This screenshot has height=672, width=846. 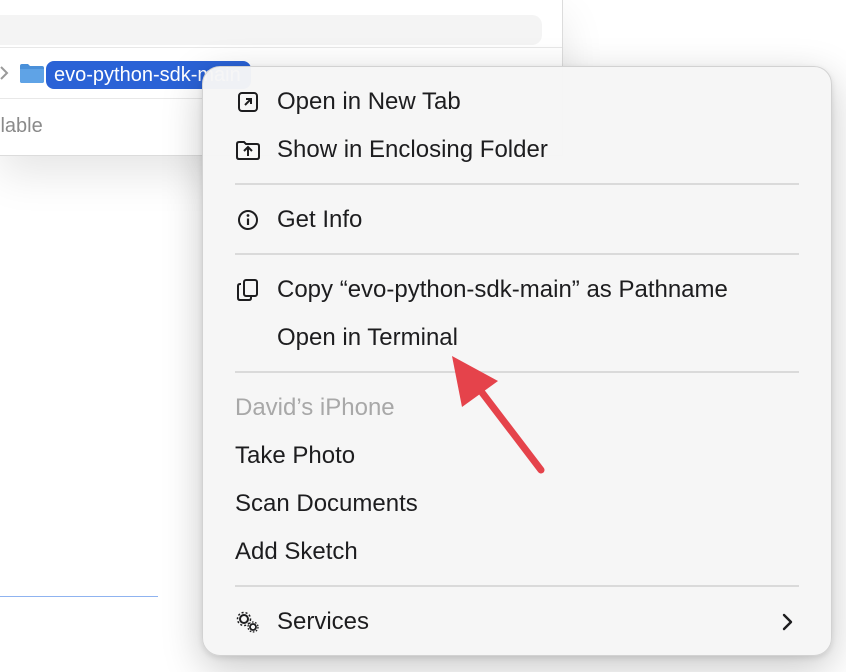 I want to click on menu-item-label: Open in Terminal, so click(x=367, y=337).